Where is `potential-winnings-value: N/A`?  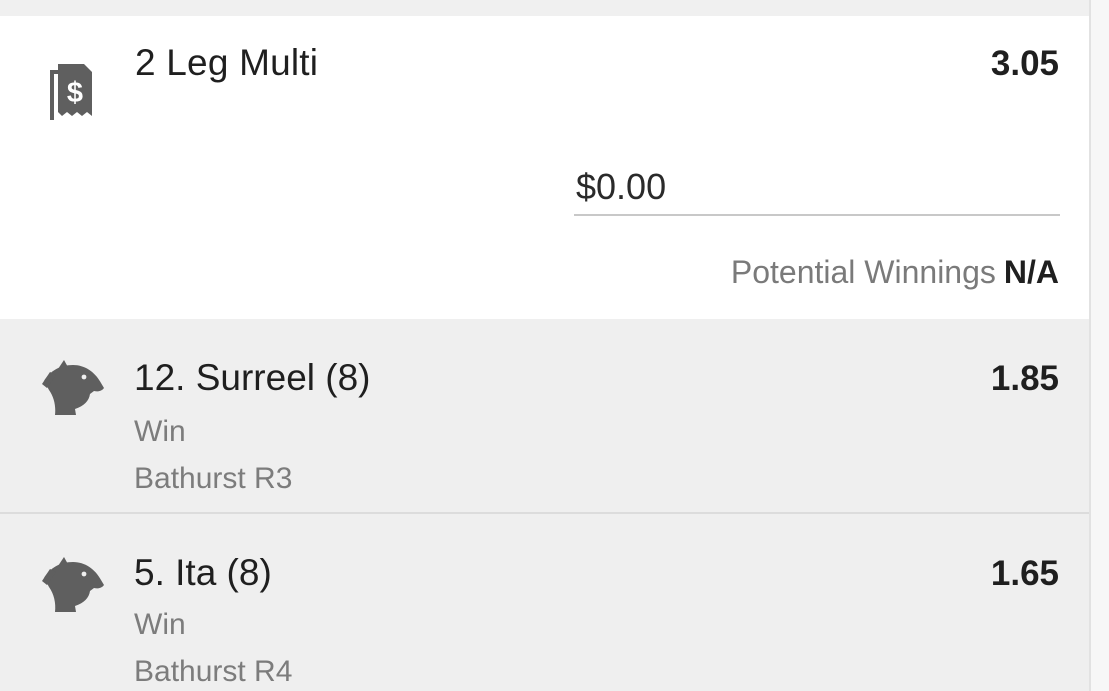
potential-winnings-value: N/A is located at coordinates (1031, 272).